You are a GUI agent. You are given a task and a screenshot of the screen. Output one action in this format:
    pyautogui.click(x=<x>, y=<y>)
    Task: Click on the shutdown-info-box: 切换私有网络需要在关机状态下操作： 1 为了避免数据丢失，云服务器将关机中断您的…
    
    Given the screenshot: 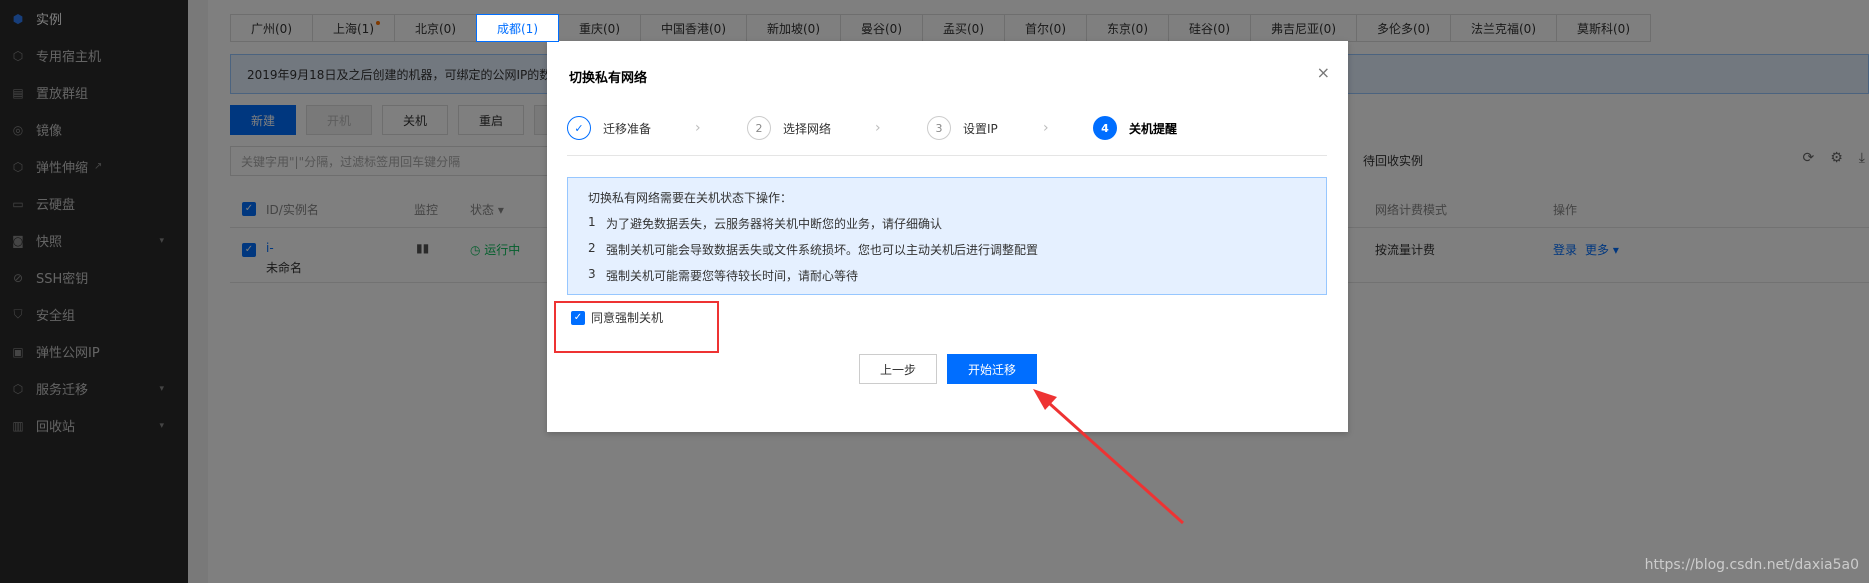 What is the action you would take?
    pyautogui.click(x=947, y=236)
    